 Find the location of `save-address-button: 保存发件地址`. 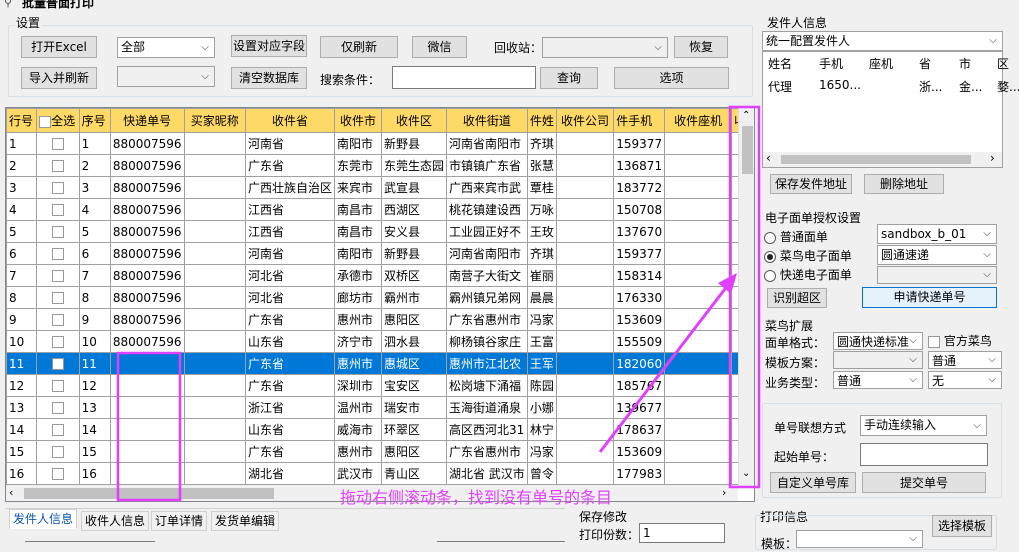

save-address-button: 保存发件地址 is located at coordinates (811, 184).